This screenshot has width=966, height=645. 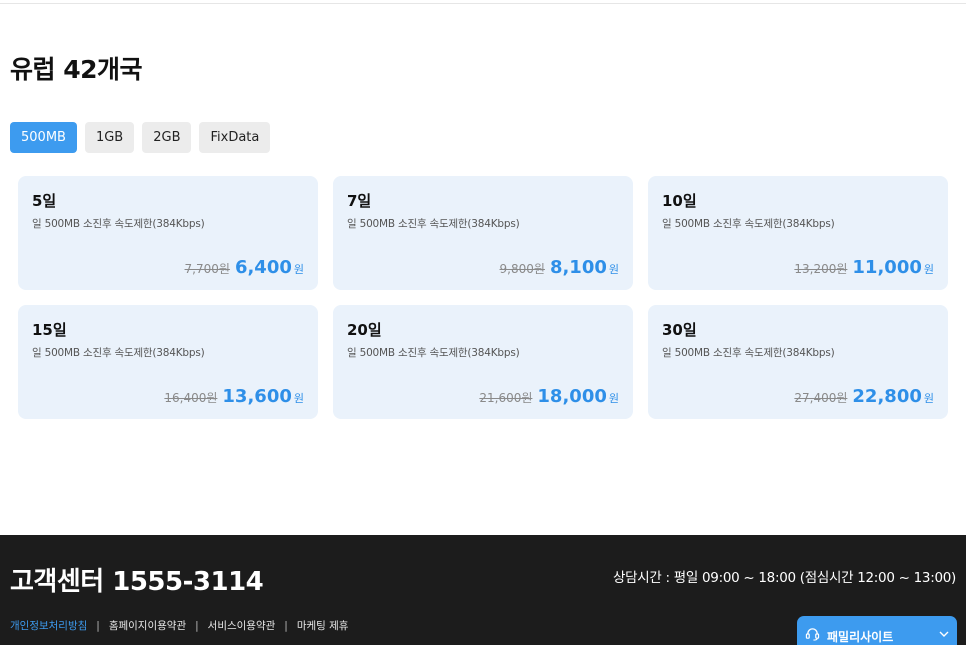 I want to click on footer-links: 개인정보처리방침 | 홈페이지이용약관 | 서비스이용약관 | 마케팅 제휴, so click(x=179, y=625).